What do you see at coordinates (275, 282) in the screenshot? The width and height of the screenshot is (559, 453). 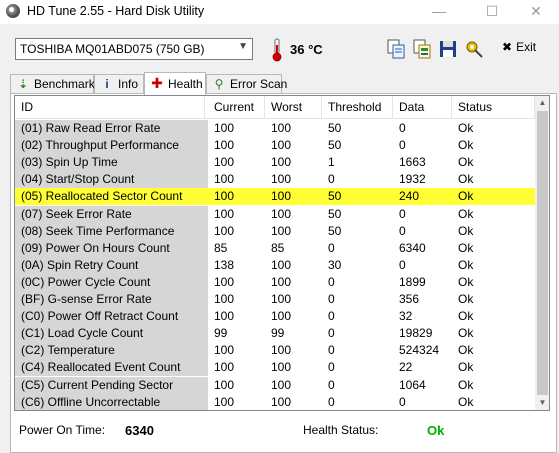 I see `table-row: (0C) Power Cycle Count 100 100 0 1899 Ok` at bounding box center [275, 282].